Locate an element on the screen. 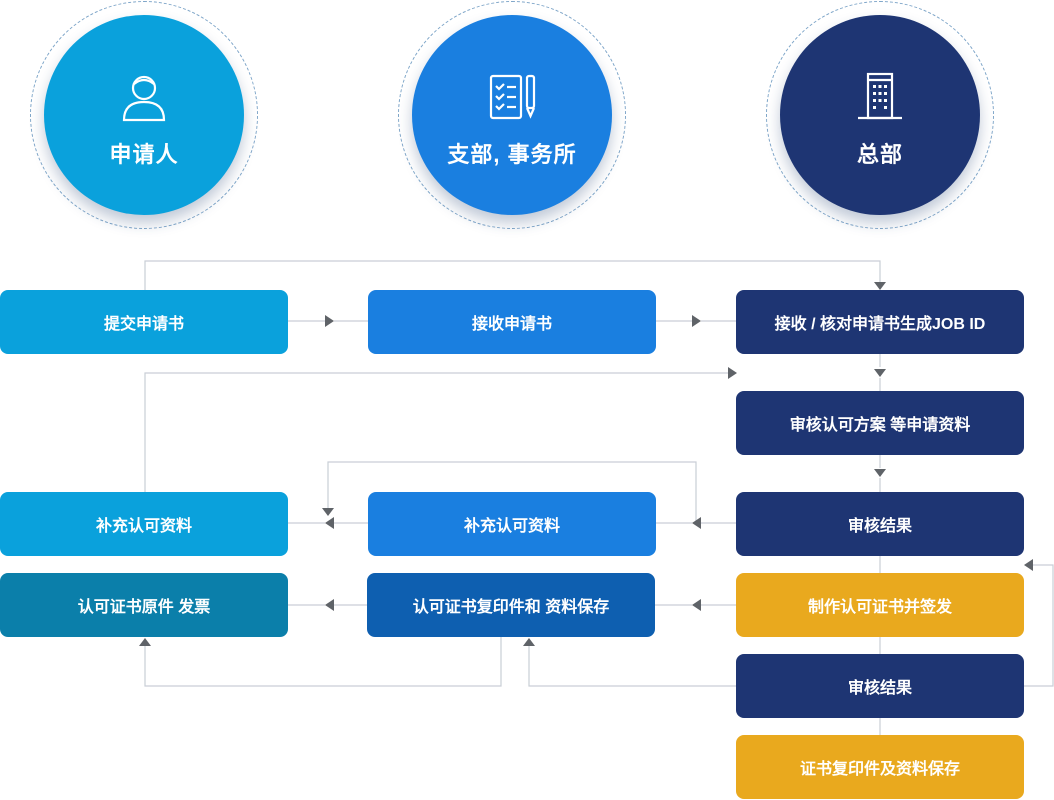 Image resolution: width=1054 pixels, height=800 pixels. step-review-result-1: 审核结果 is located at coordinates (880, 524).